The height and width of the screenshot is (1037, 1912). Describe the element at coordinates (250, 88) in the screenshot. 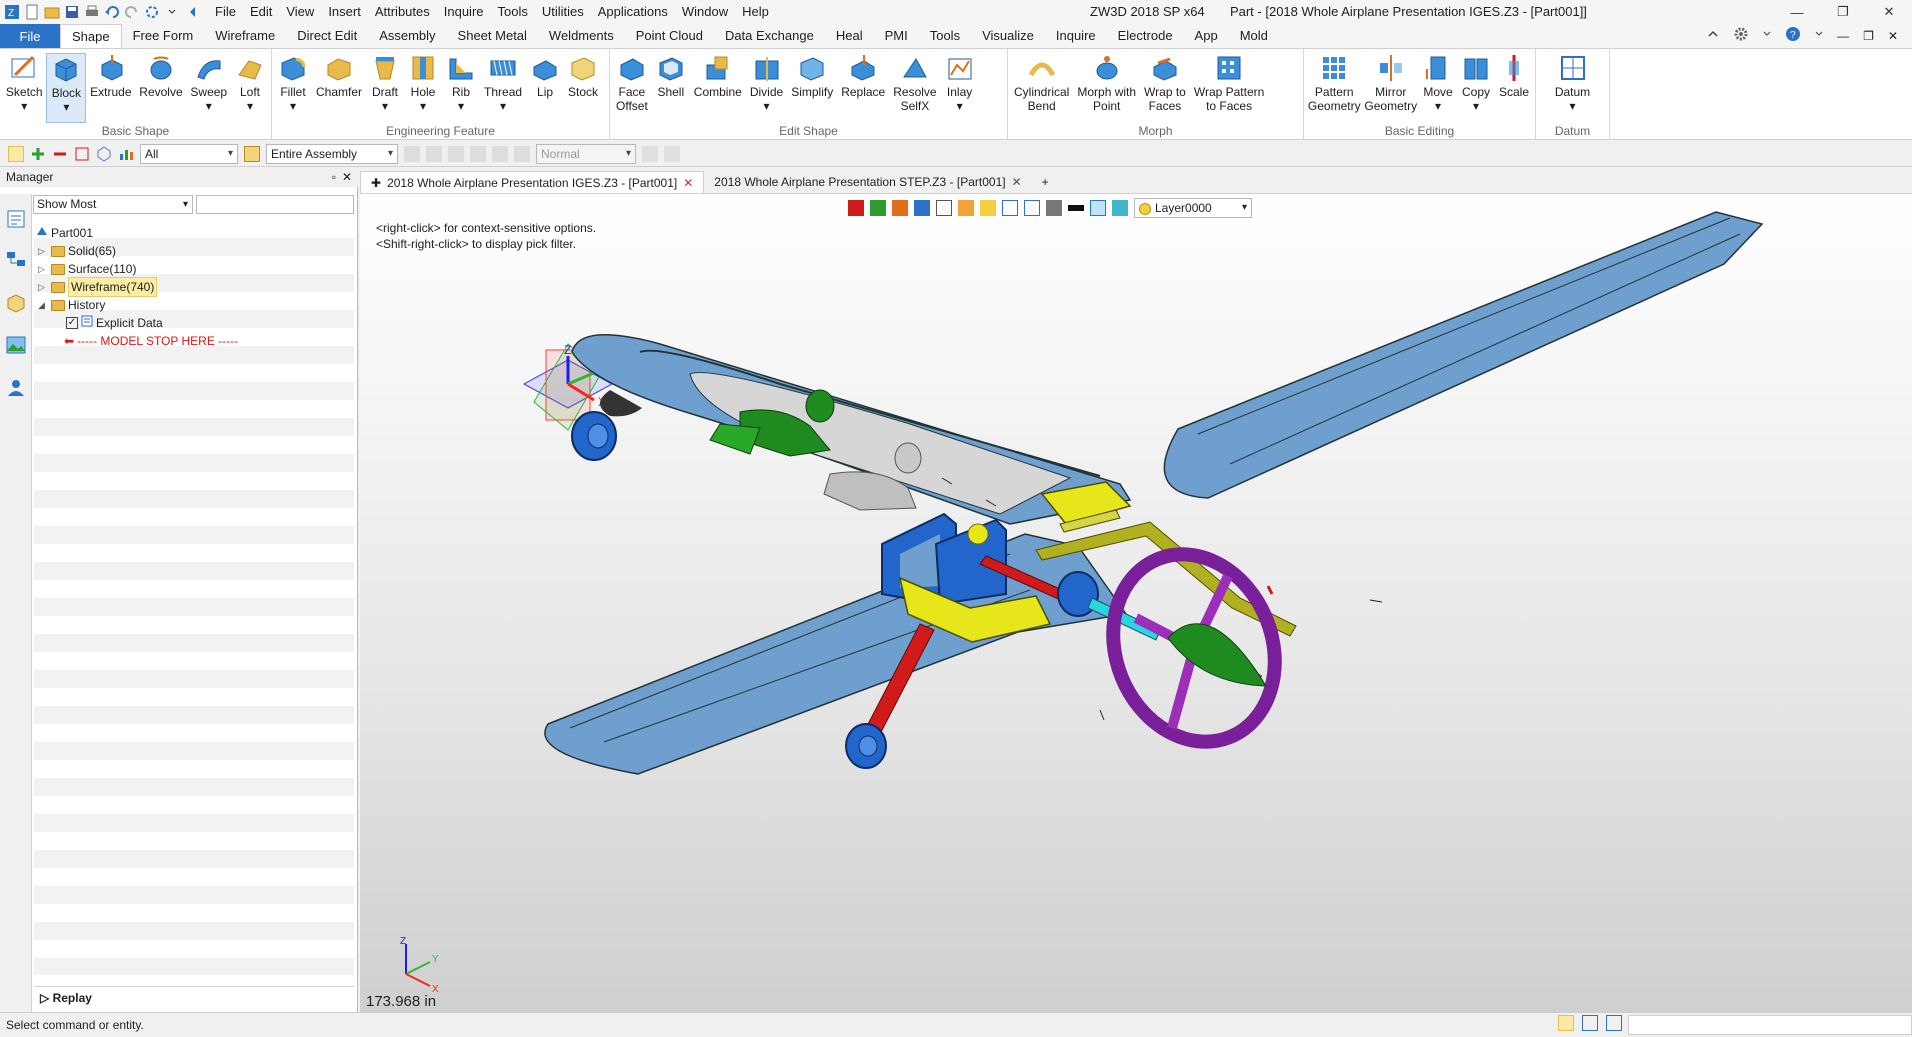

I see `loft-button: Loft ▾` at that location.